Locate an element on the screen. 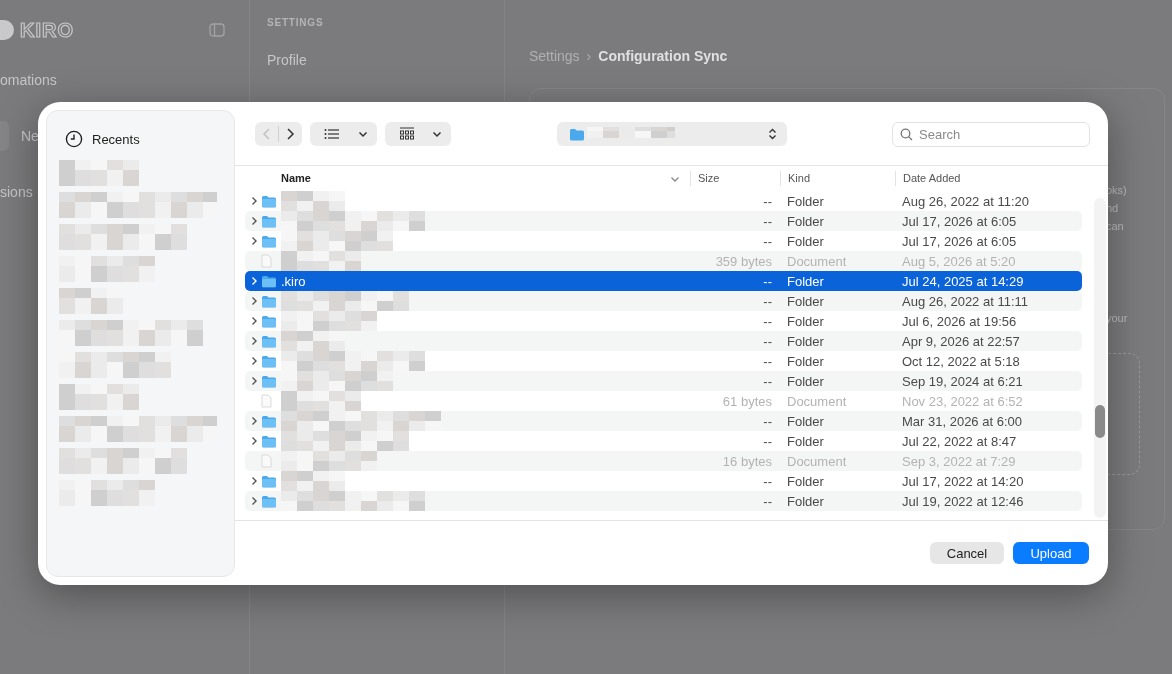 Image resolution: width=1172 pixels, height=674 pixels. section-heading: SETTINGS is located at coordinates (296, 22).